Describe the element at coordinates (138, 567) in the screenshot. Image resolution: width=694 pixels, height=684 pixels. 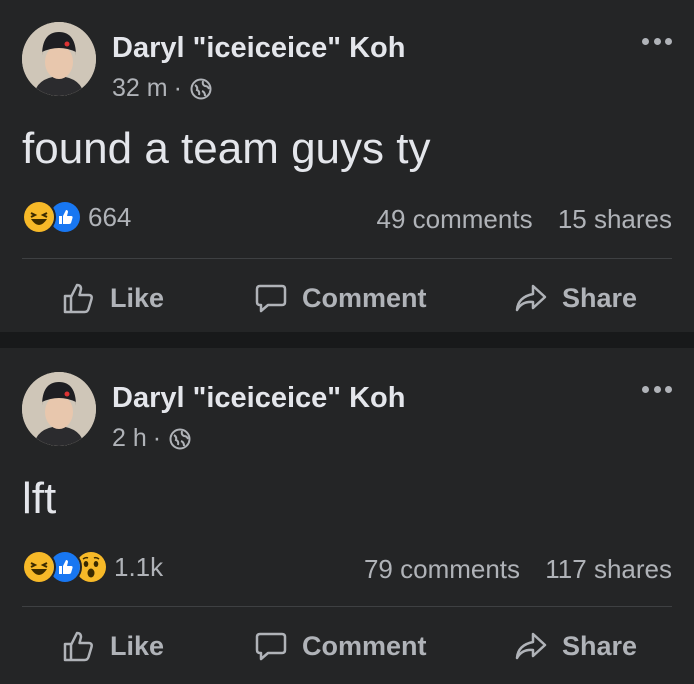
I see `reaction-count: 1.1k` at that location.